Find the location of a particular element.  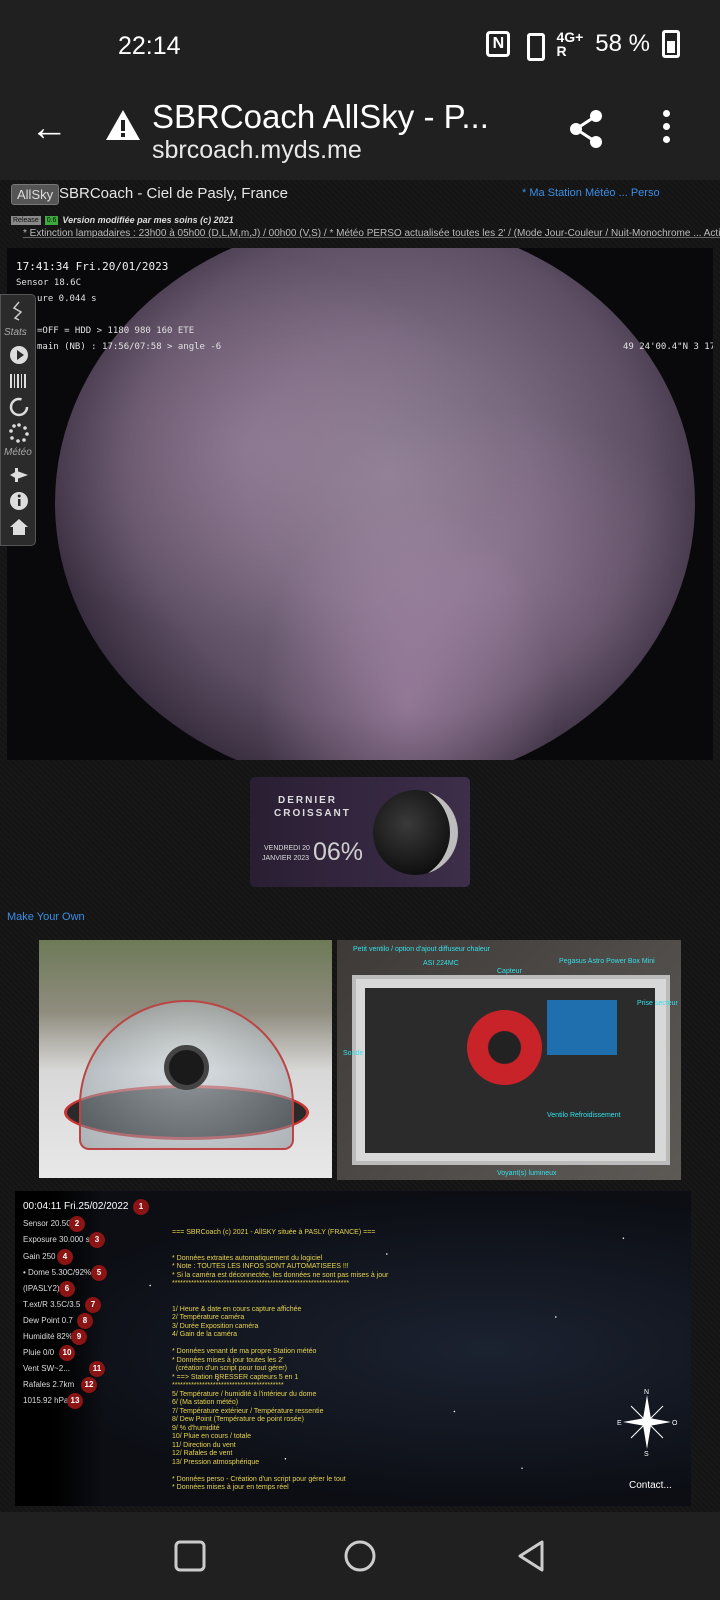

battery-icon is located at coordinates (671, 44).